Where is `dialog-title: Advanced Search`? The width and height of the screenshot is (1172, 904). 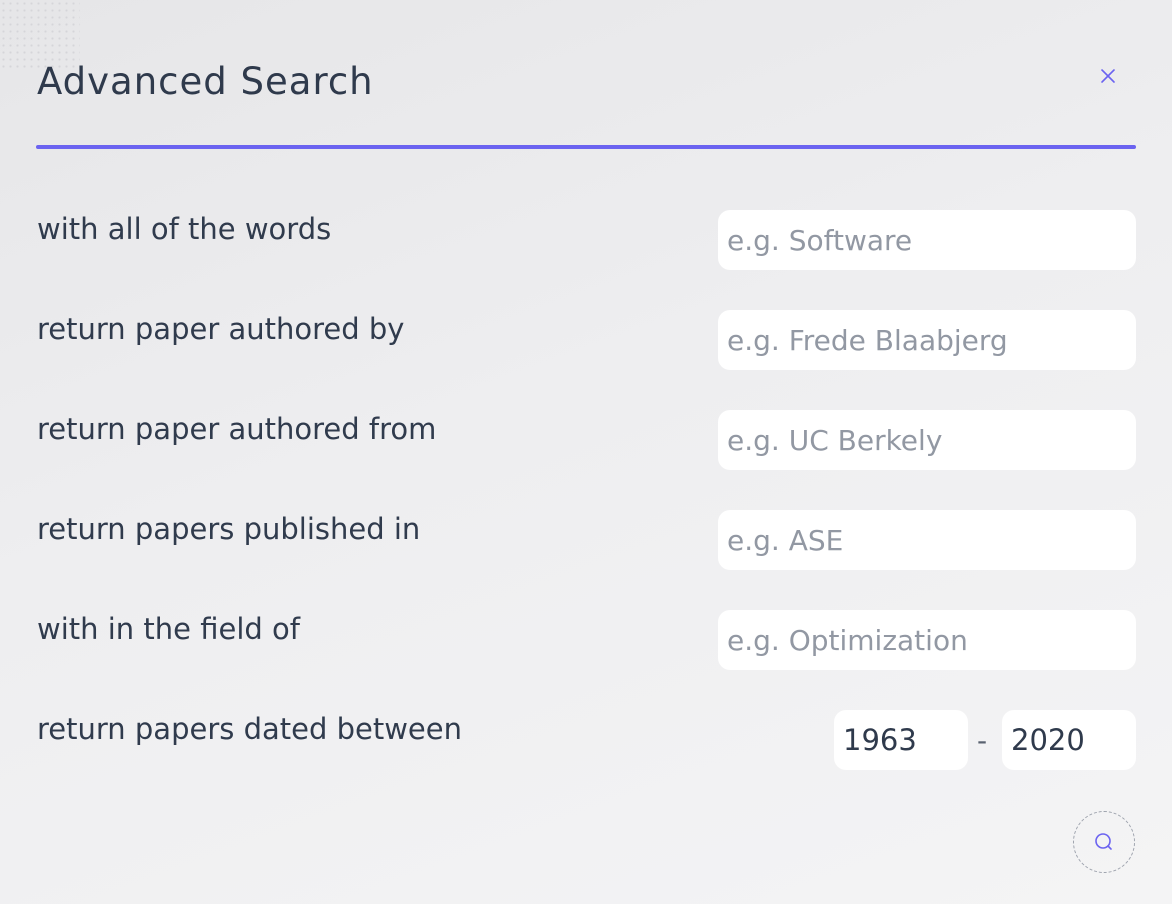
dialog-title: Advanced Search is located at coordinates (205, 81).